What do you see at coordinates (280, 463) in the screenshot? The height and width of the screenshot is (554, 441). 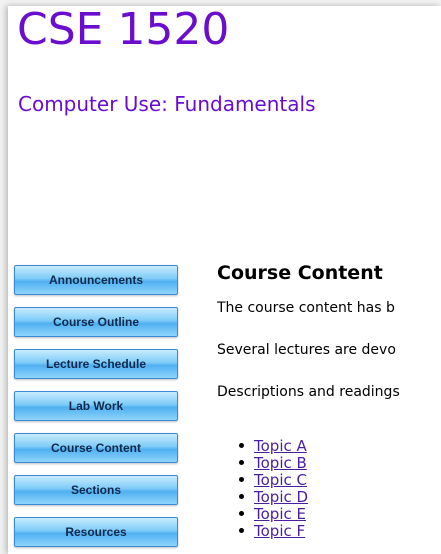 I see `topic-b-link: Topic B` at bounding box center [280, 463].